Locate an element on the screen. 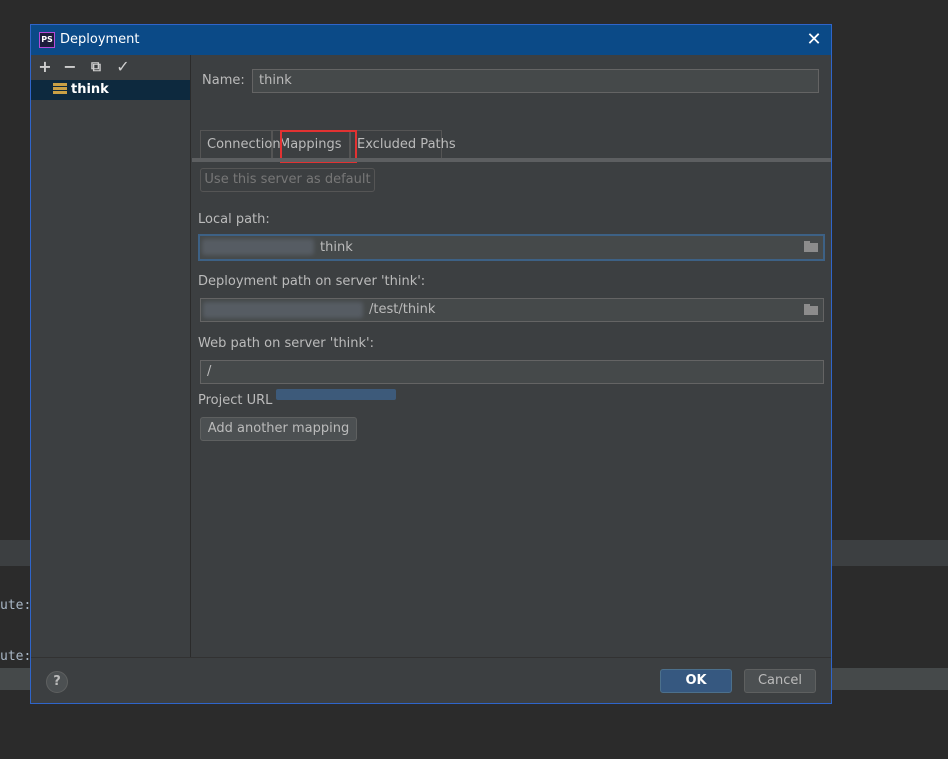 This screenshot has width=948, height=759. web-path-input: / is located at coordinates (512, 372).